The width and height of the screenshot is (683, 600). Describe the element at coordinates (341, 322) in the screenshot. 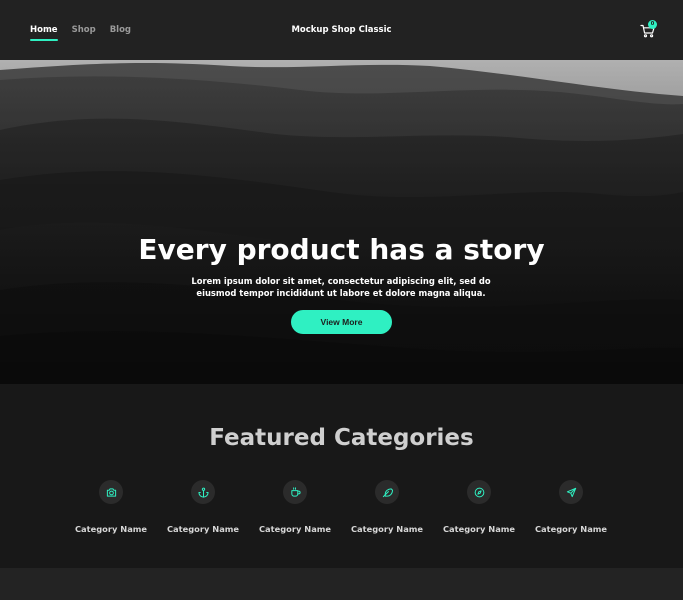

I see `view-more-button: View More` at that location.